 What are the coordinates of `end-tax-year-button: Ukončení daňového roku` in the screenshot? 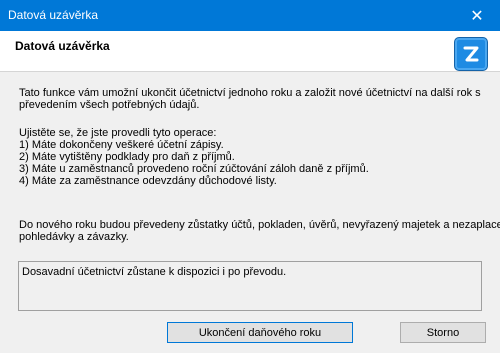 It's located at (260, 332).